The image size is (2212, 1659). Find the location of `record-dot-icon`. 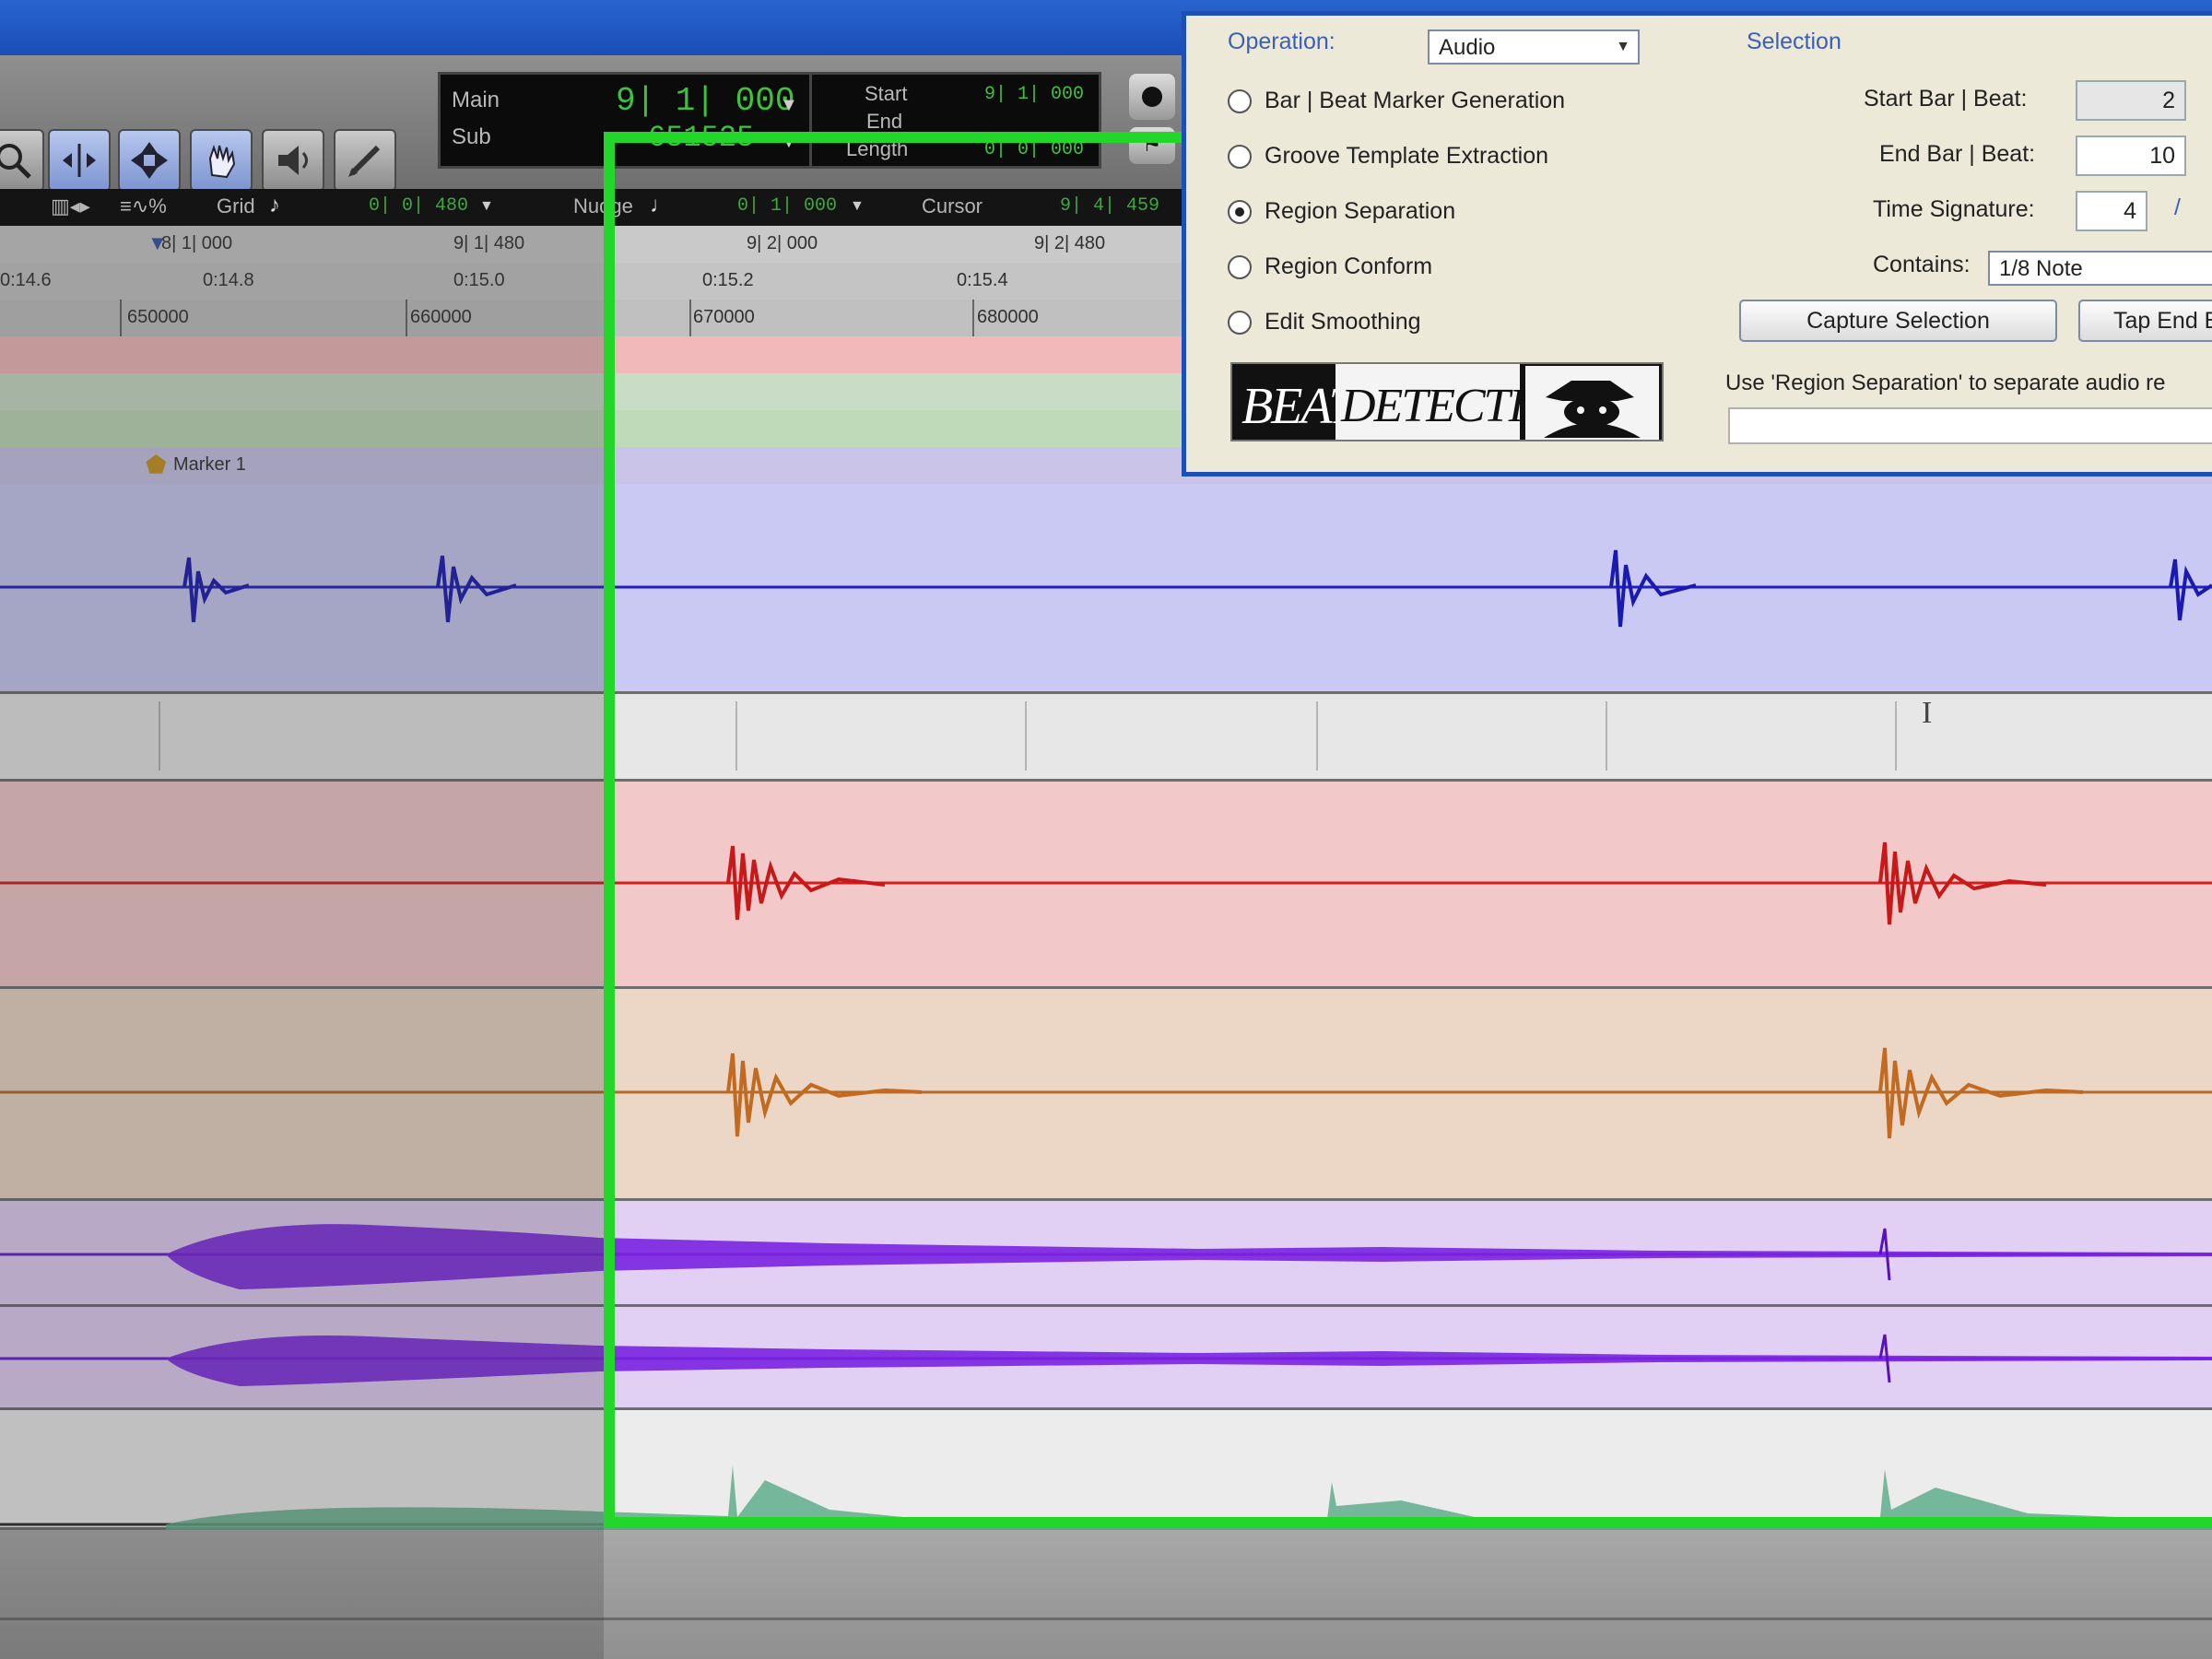

record-dot-icon is located at coordinates (1152, 97).